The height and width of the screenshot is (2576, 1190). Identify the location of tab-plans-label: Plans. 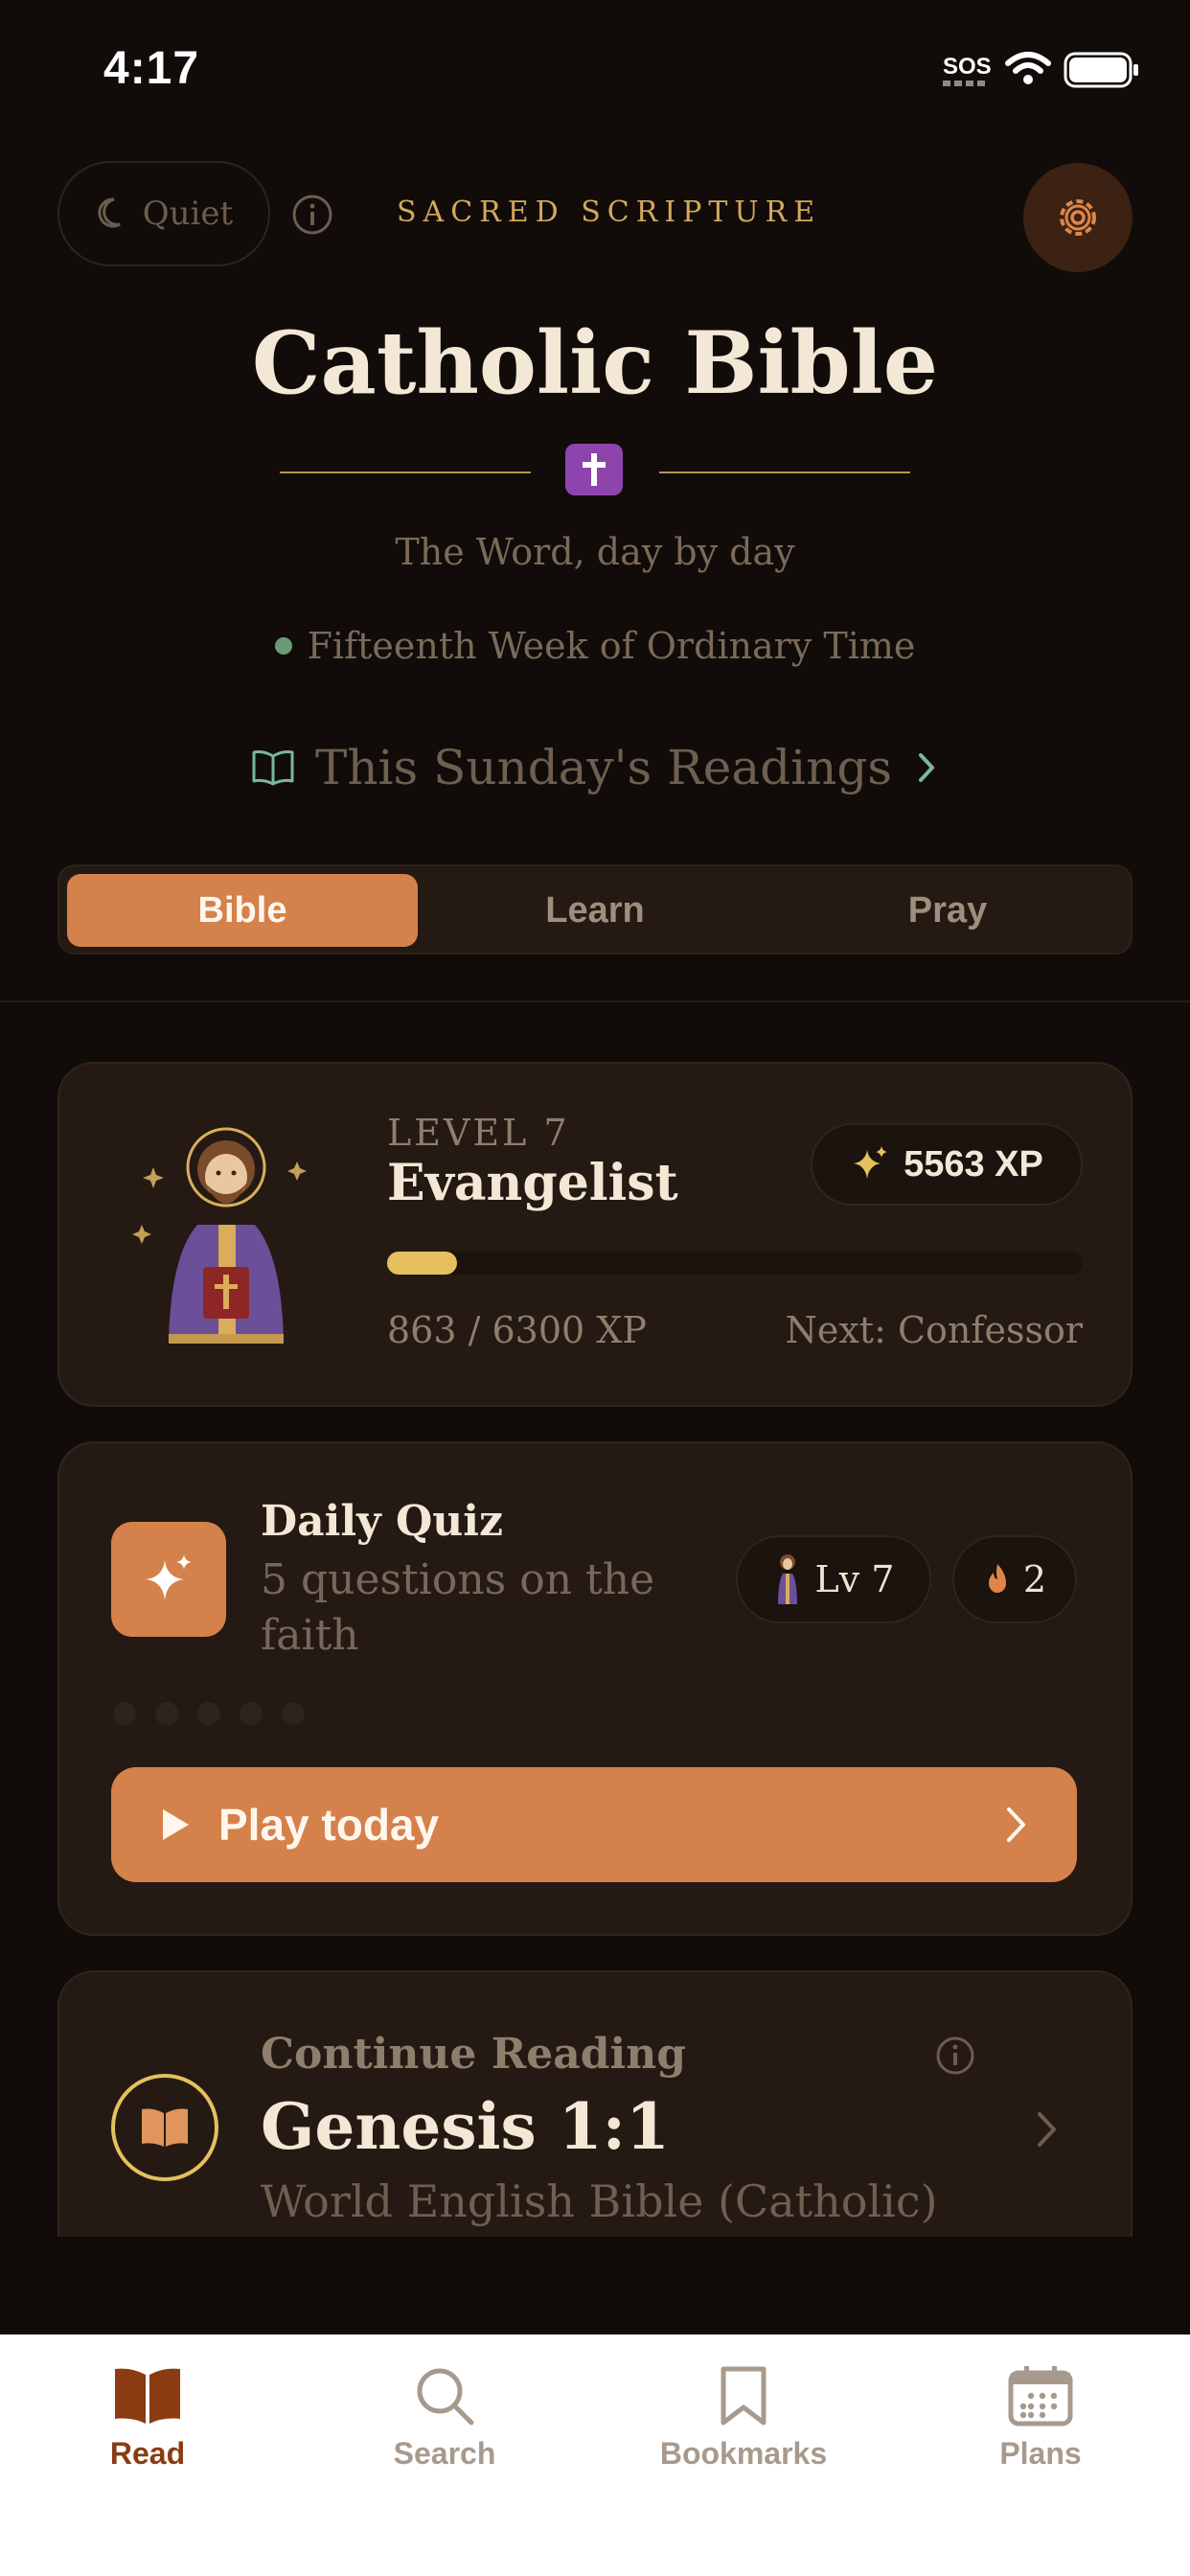
(1040, 2453).